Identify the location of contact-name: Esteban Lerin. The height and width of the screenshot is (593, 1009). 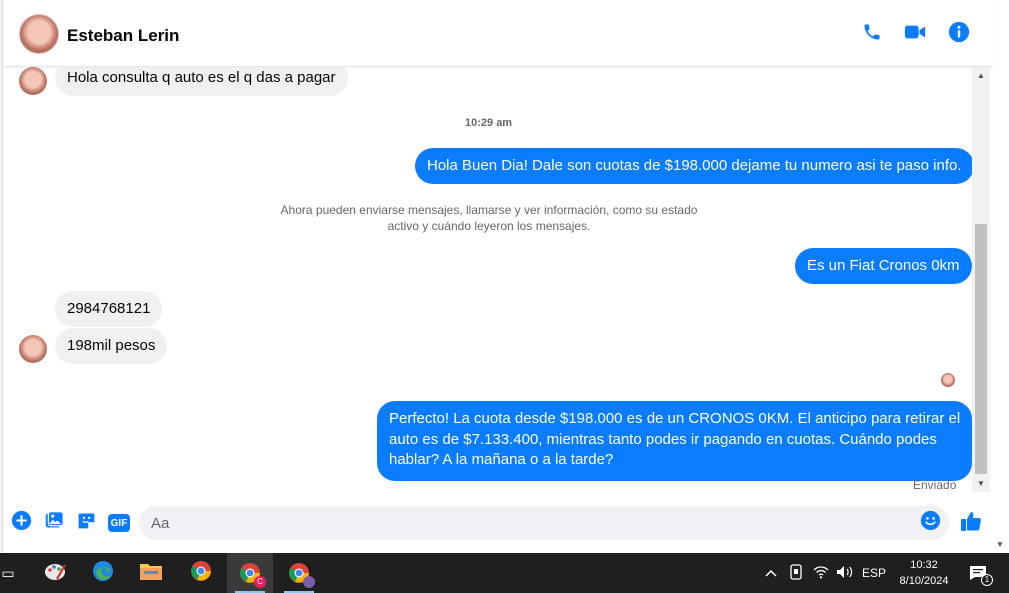
(123, 36).